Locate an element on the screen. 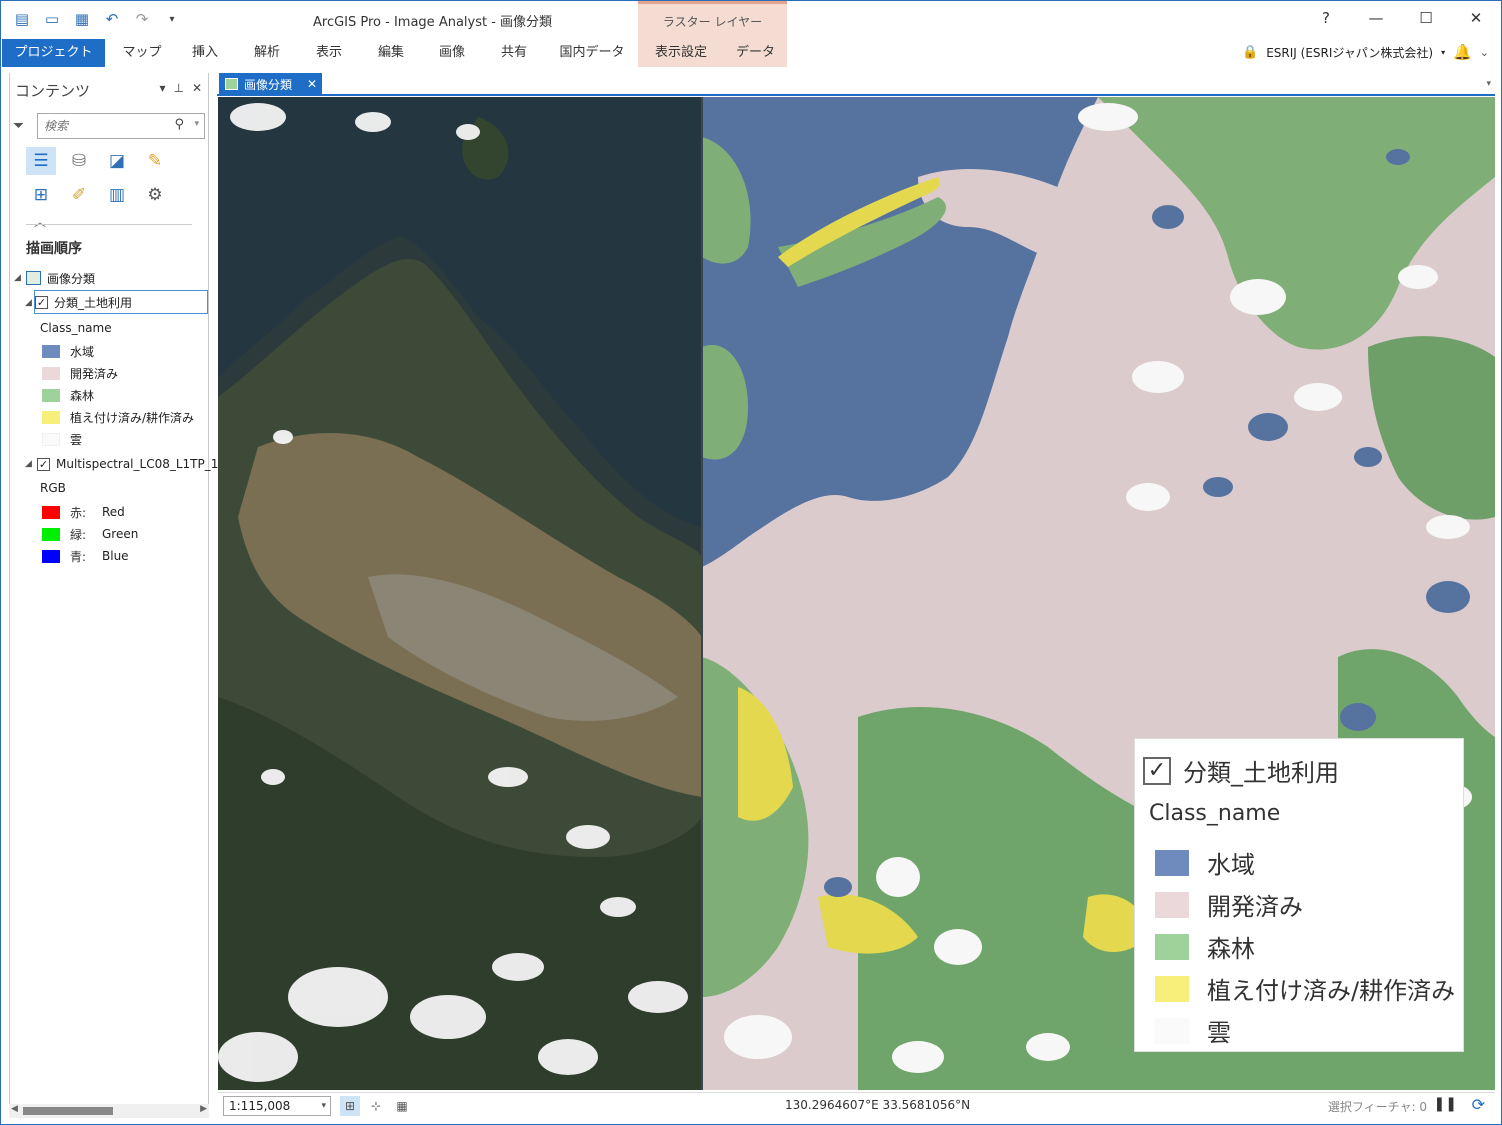 This screenshot has width=1502, height=1125. pin-icon: ⊥ is located at coordinates (178, 88).